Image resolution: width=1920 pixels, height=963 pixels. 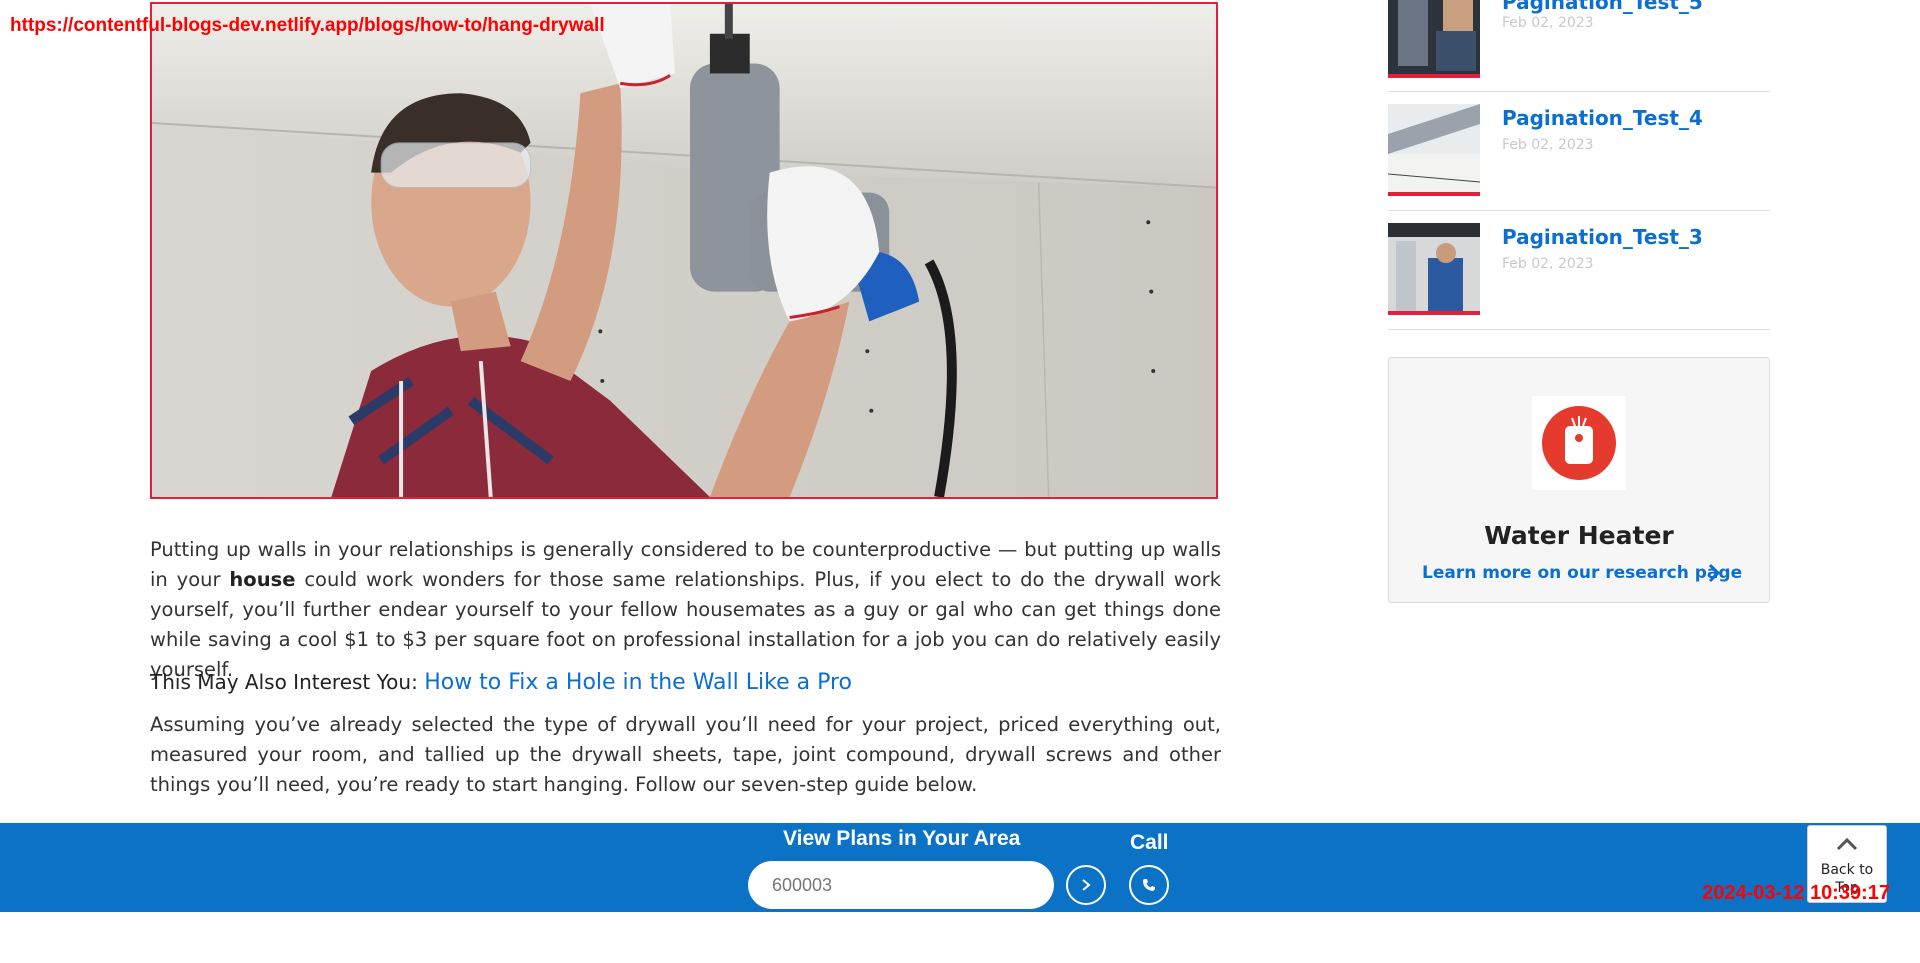 I want to click on card-title: Water Heater, so click(x=1579, y=535).